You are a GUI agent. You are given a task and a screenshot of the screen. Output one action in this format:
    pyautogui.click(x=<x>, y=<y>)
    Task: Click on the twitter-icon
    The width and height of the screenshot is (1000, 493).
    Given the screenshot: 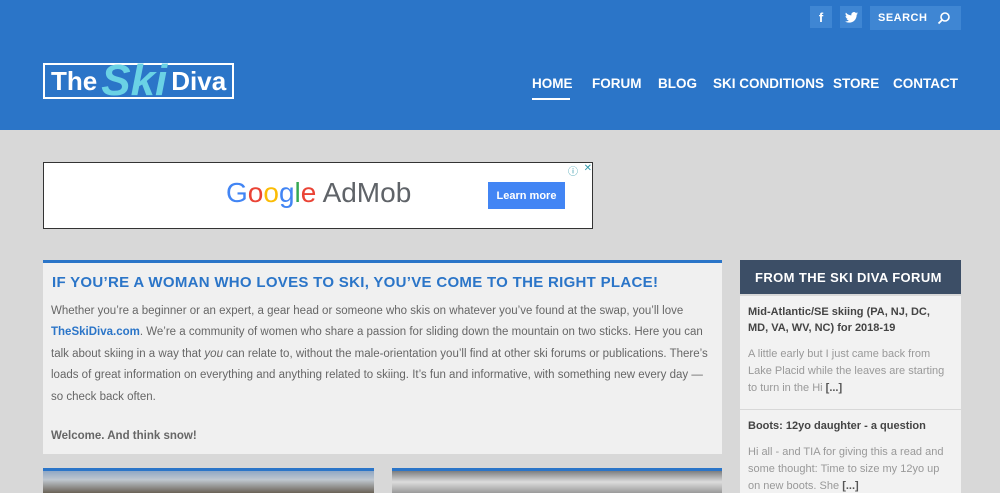 What is the action you would take?
    pyautogui.click(x=851, y=17)
    